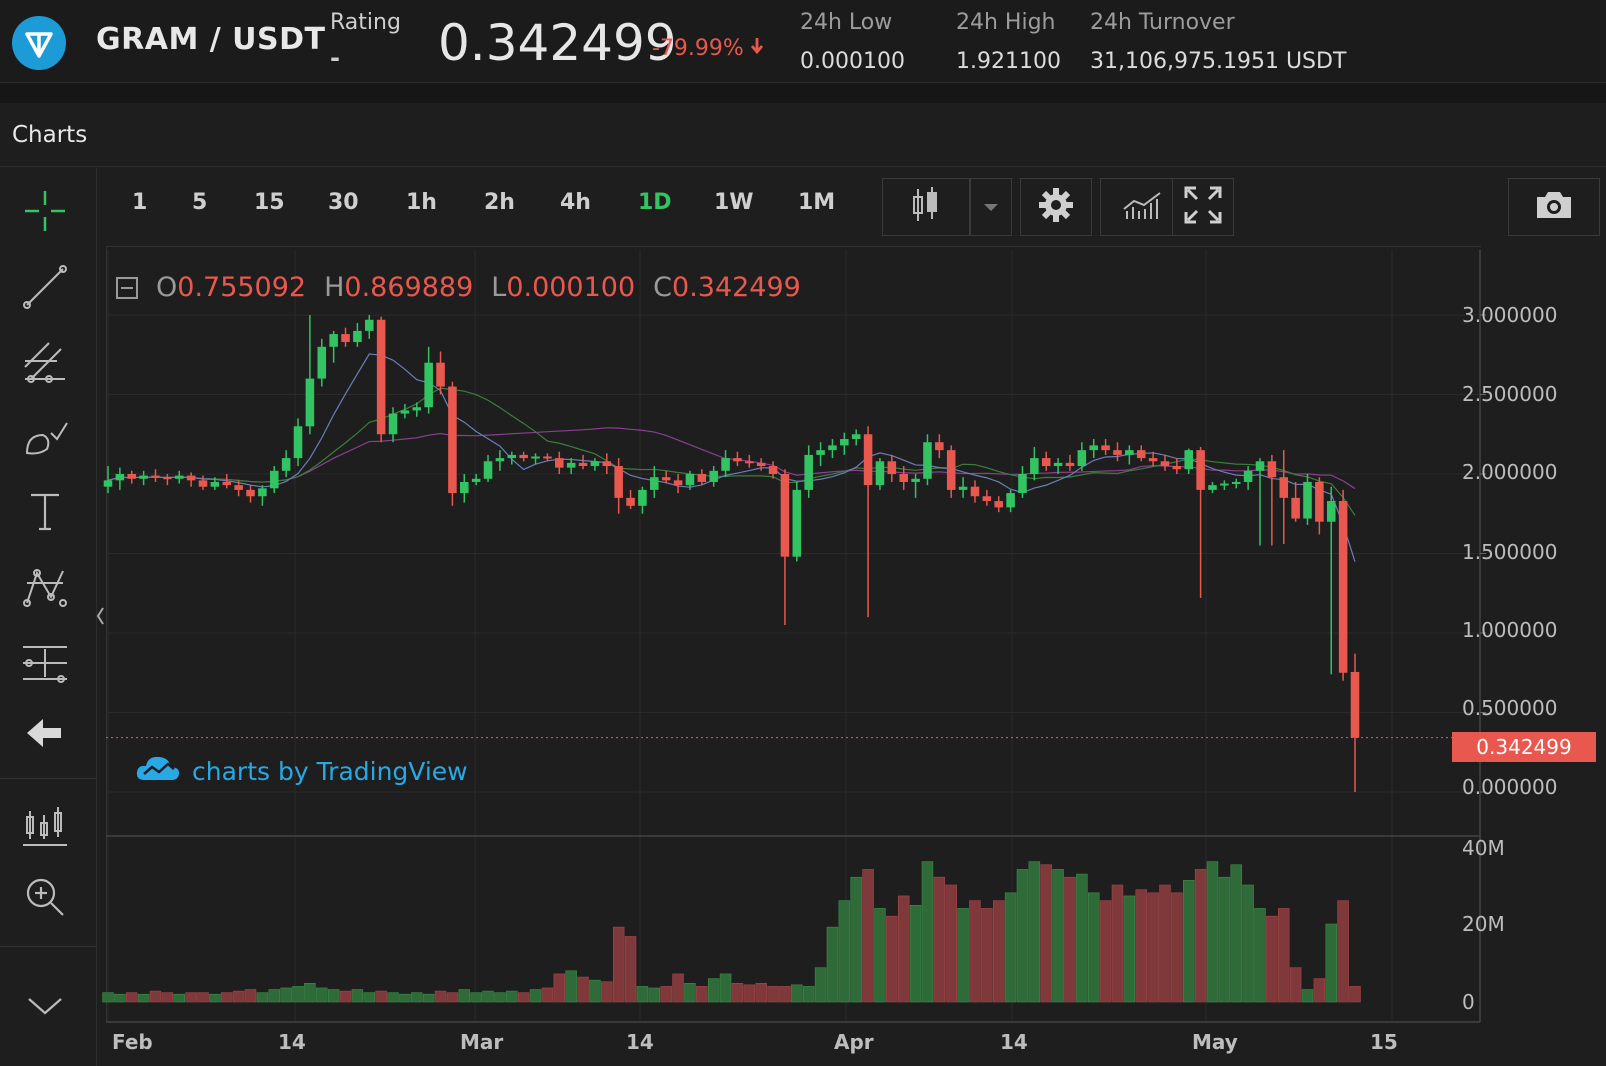 The image size is (1606, 1066). Describe the element at coordinates (343, 202) in the screenshot. I see `timeframe-30: 30` at that location.